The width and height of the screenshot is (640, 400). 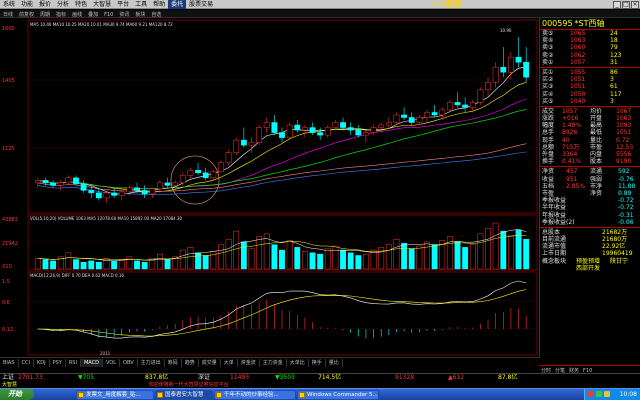 What do you see at coordinates (588, 268) in the screenshot?
I see `sector-tag-3: 西部开发` at bounding box center [588, 268].